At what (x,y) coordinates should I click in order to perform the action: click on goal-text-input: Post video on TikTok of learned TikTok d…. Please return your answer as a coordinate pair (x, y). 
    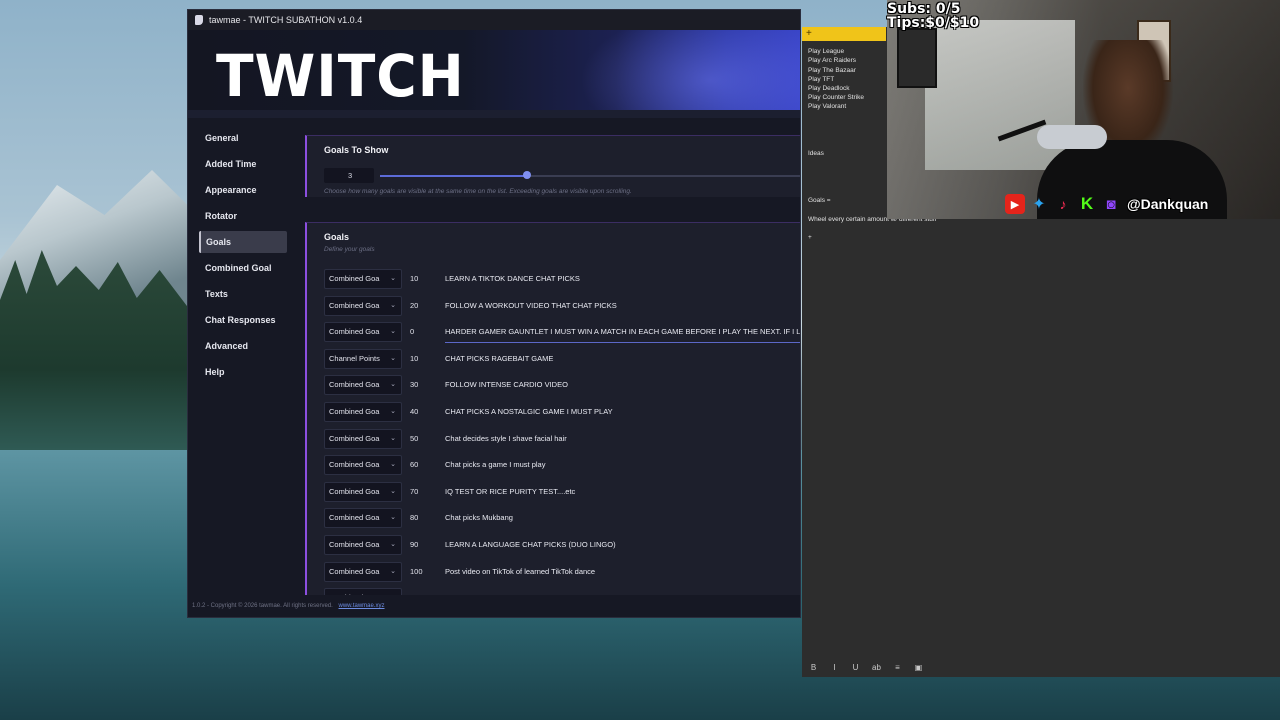
    Looking at the image, I should click on (622, 572).